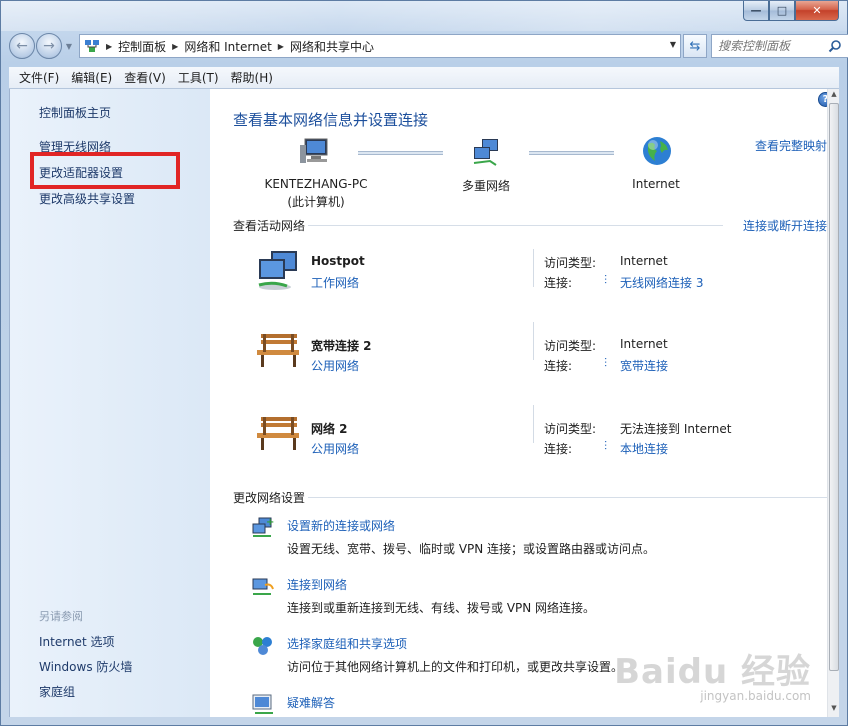 This screenshot has height=726, width=848. I want to click on wireless-signal-icon: ⫶, so click(606, 280).